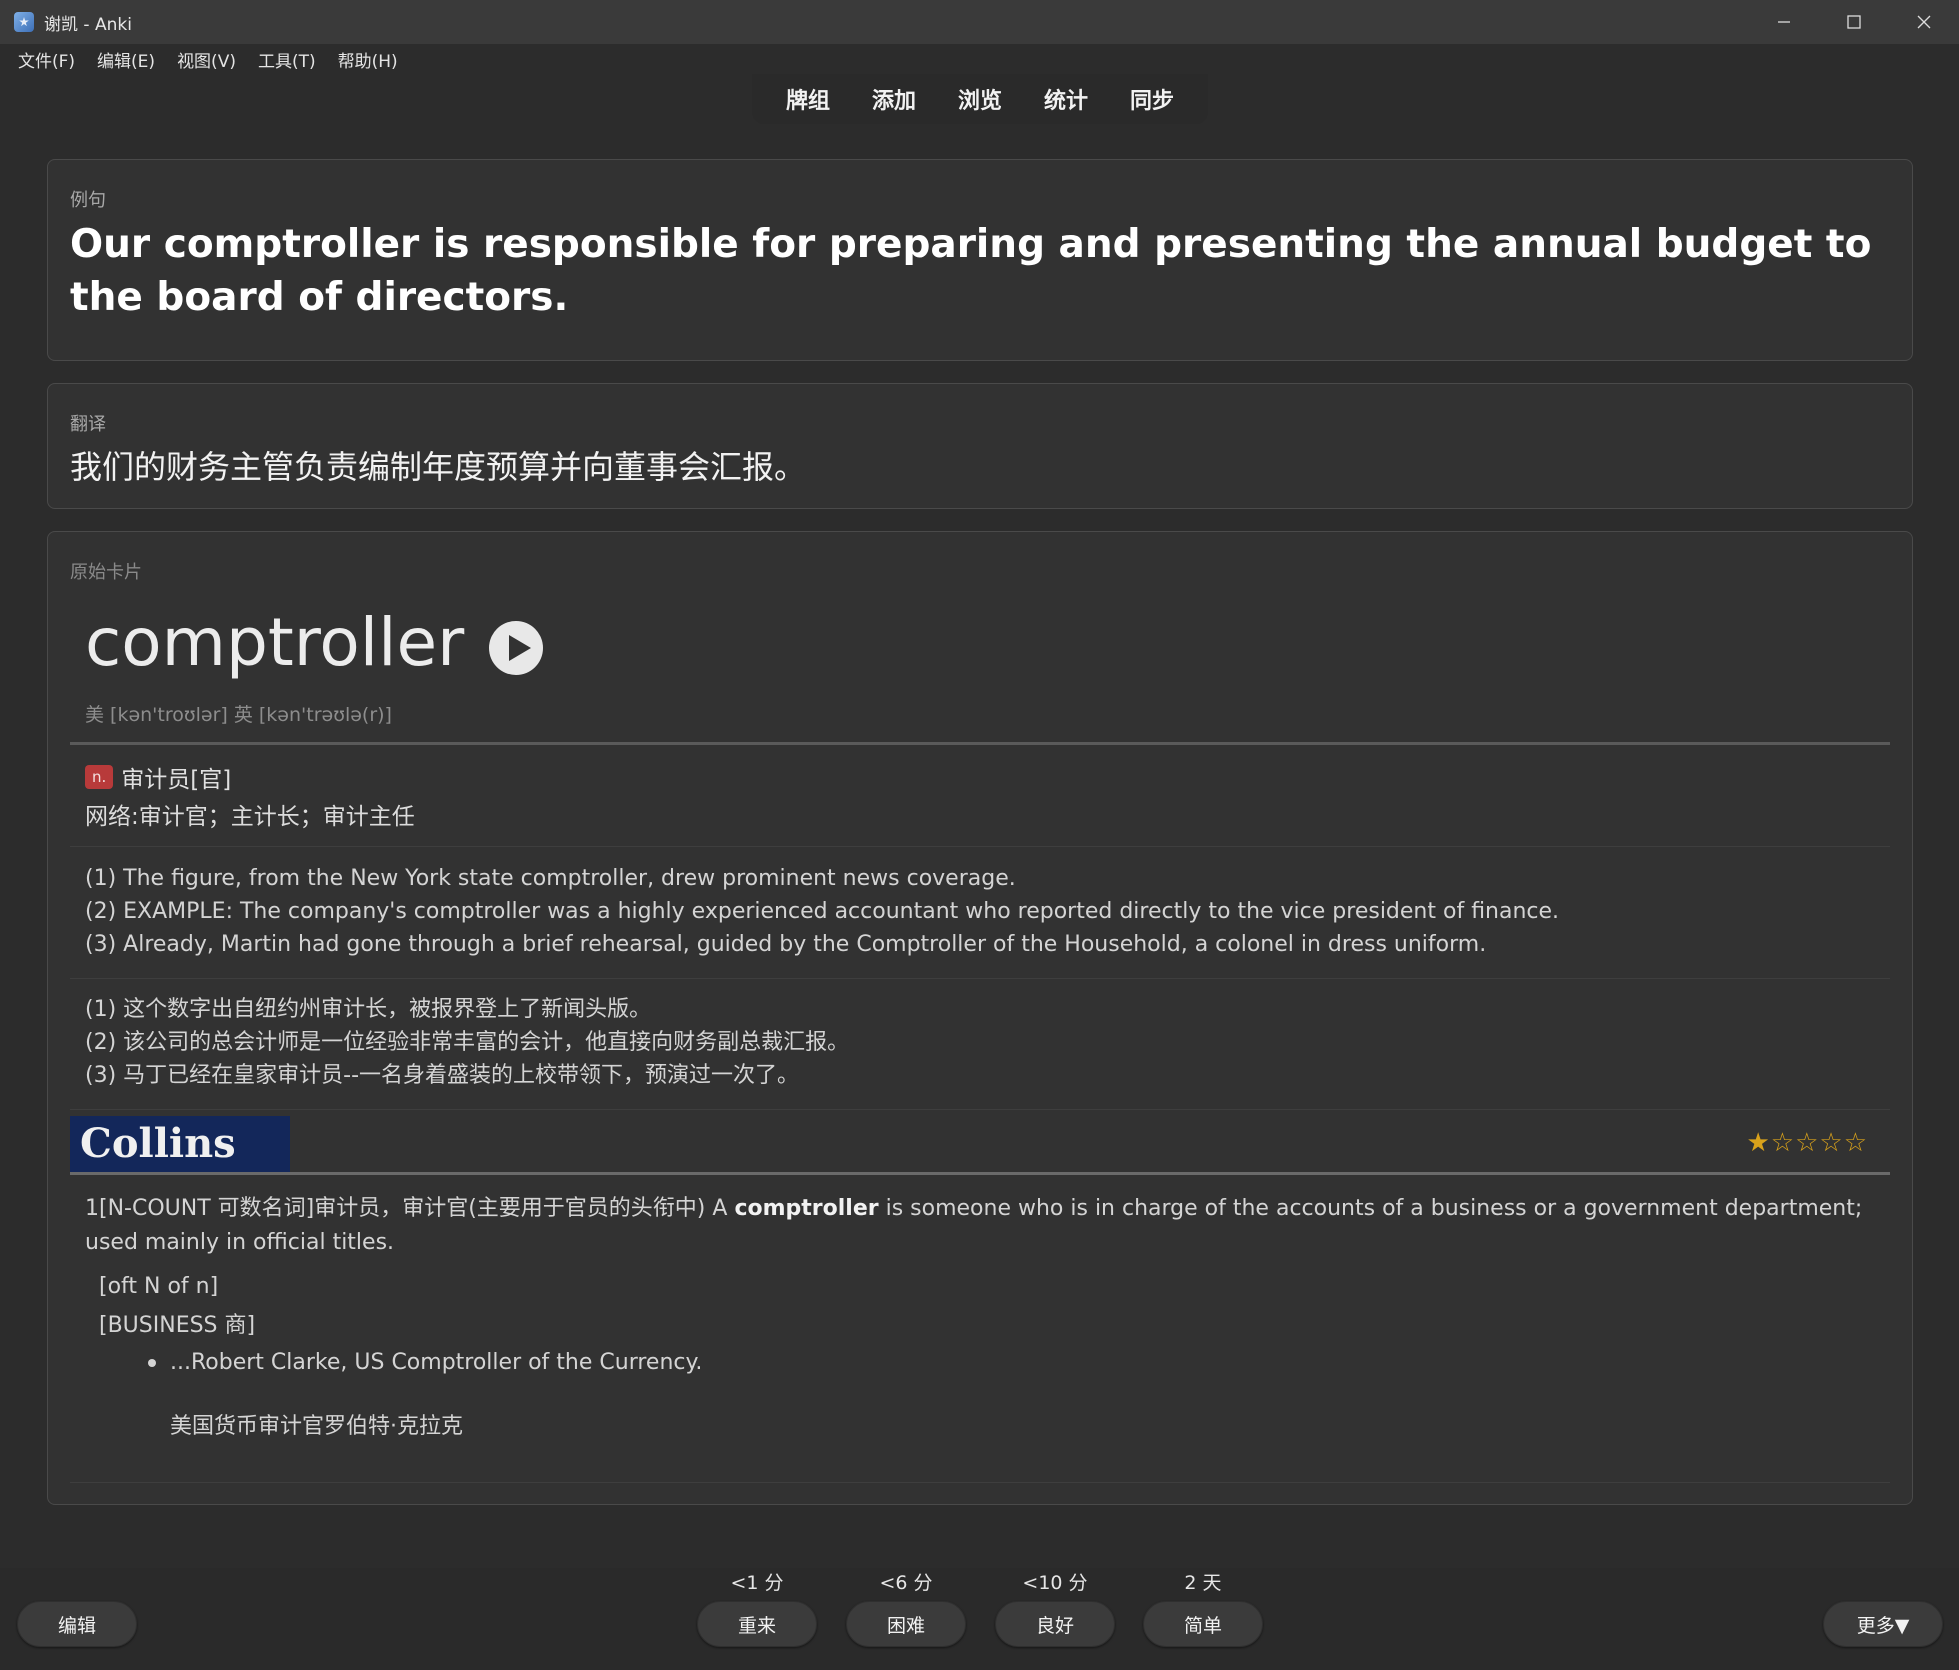 Image resolution: width=1959 pixels, height=1670 pixels. Describe the element at coordinates (316, 1426) in the screenshot. I see `collins-example-translation: 美国货币审计官罗伯特·克拉克` at that location.